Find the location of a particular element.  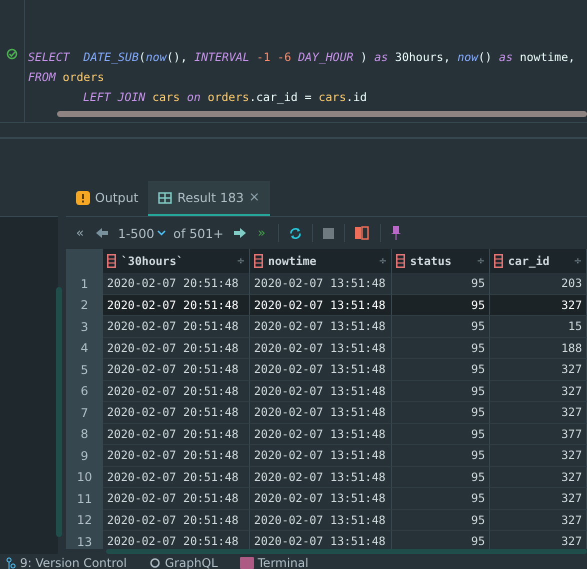

column-header: car_id ÷ is located at coordinates (538, 261).